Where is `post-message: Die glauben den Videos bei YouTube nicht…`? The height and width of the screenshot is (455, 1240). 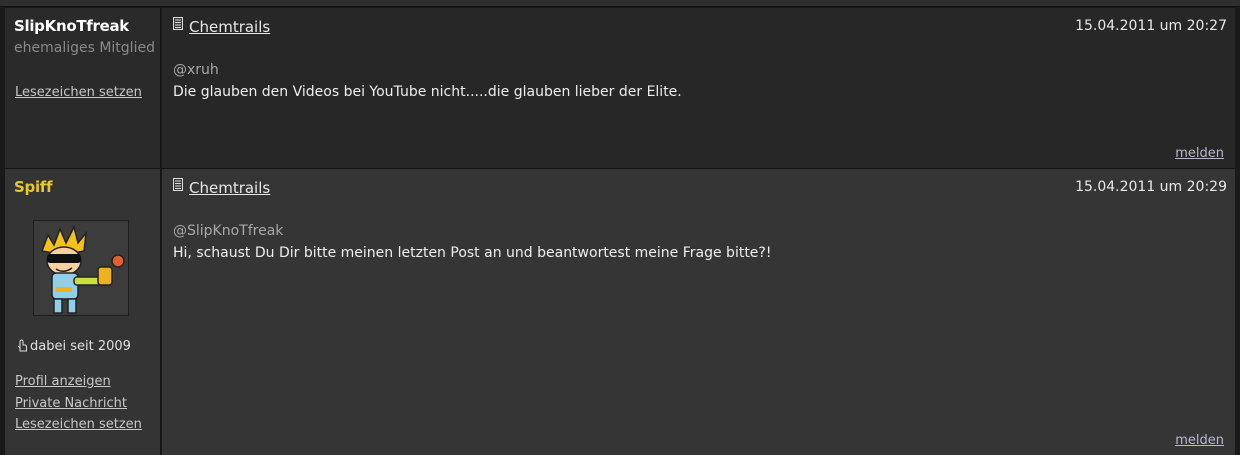 post-message: Die glauben den Videos bei YouTube nicht… is located at coordinates (427, 92).